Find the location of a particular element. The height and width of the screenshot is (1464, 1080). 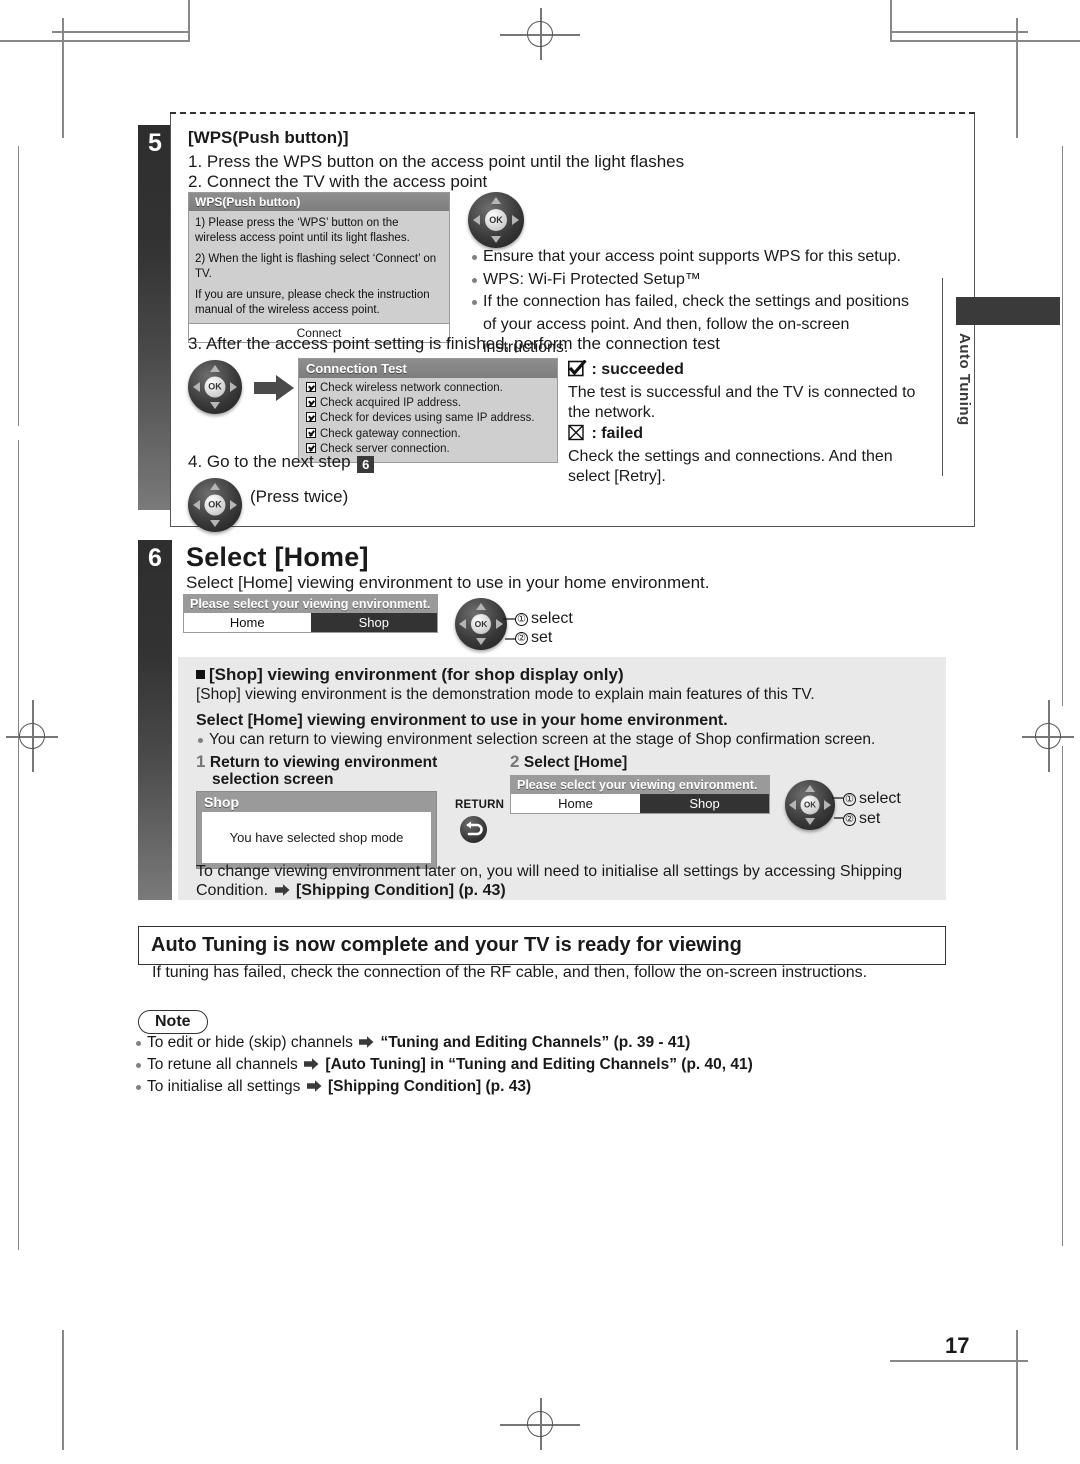

return-icon is located at coordinates (473, 829).